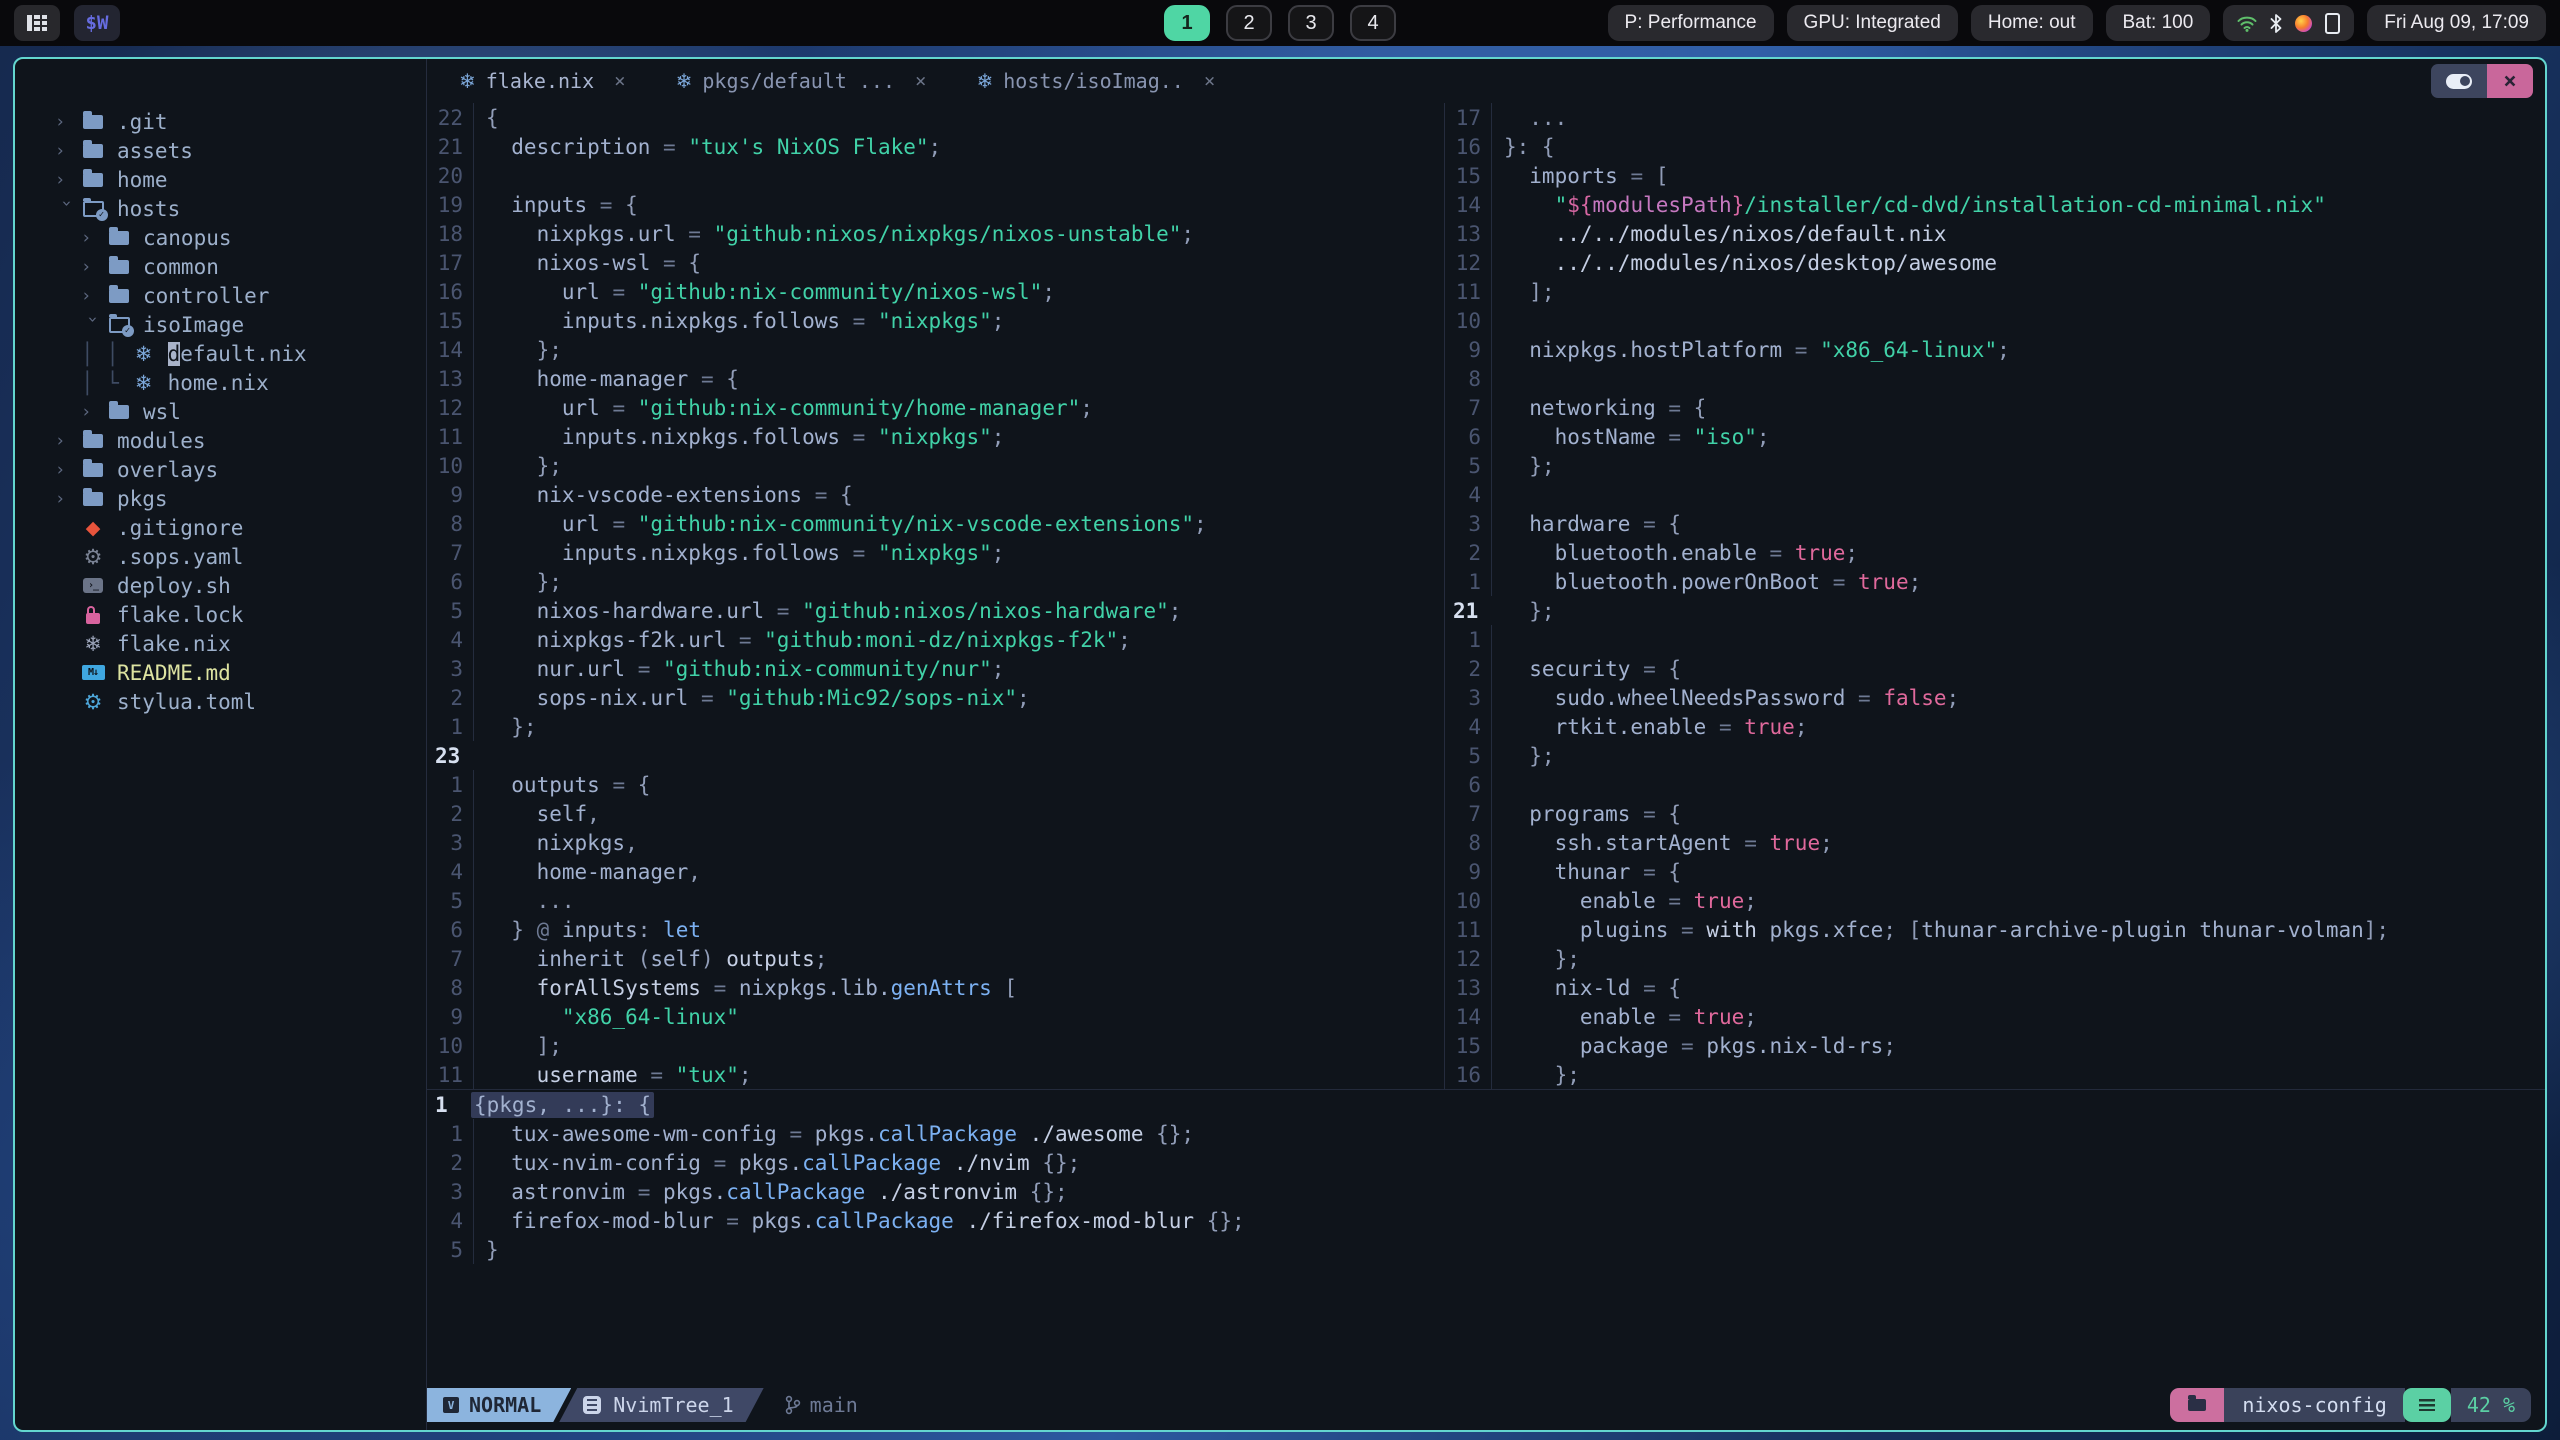 This screenshot has height=1440, width=2560. What do you see at coordinates (1995, 320) in the screenshot?
I see `code-line: 10` at bounding box center [1995, 320].